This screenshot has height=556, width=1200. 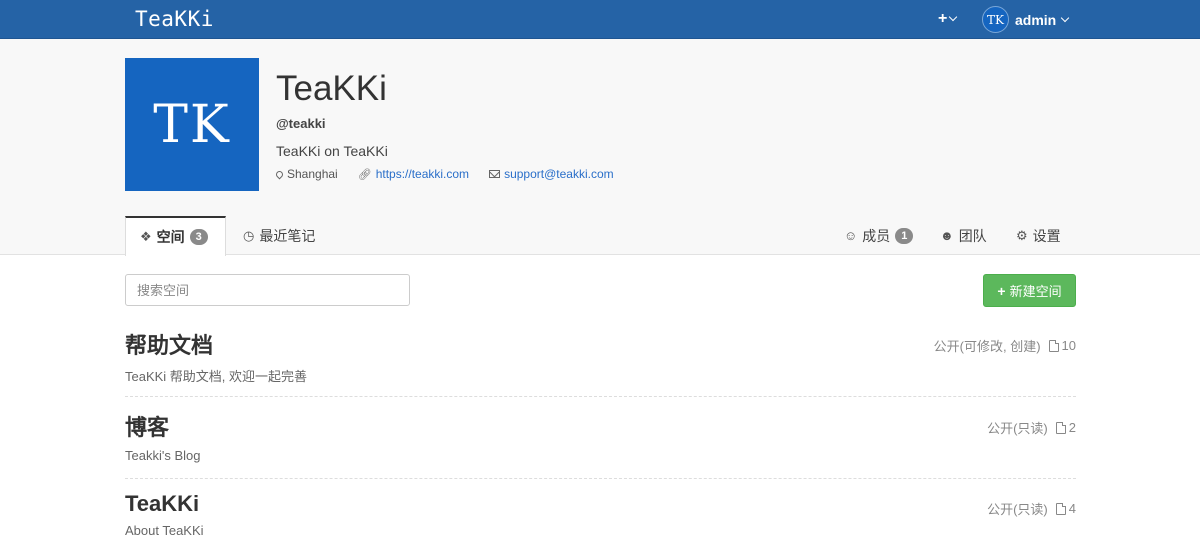 I want to click on clock-icon: ◷, so click(x=249, y=235).